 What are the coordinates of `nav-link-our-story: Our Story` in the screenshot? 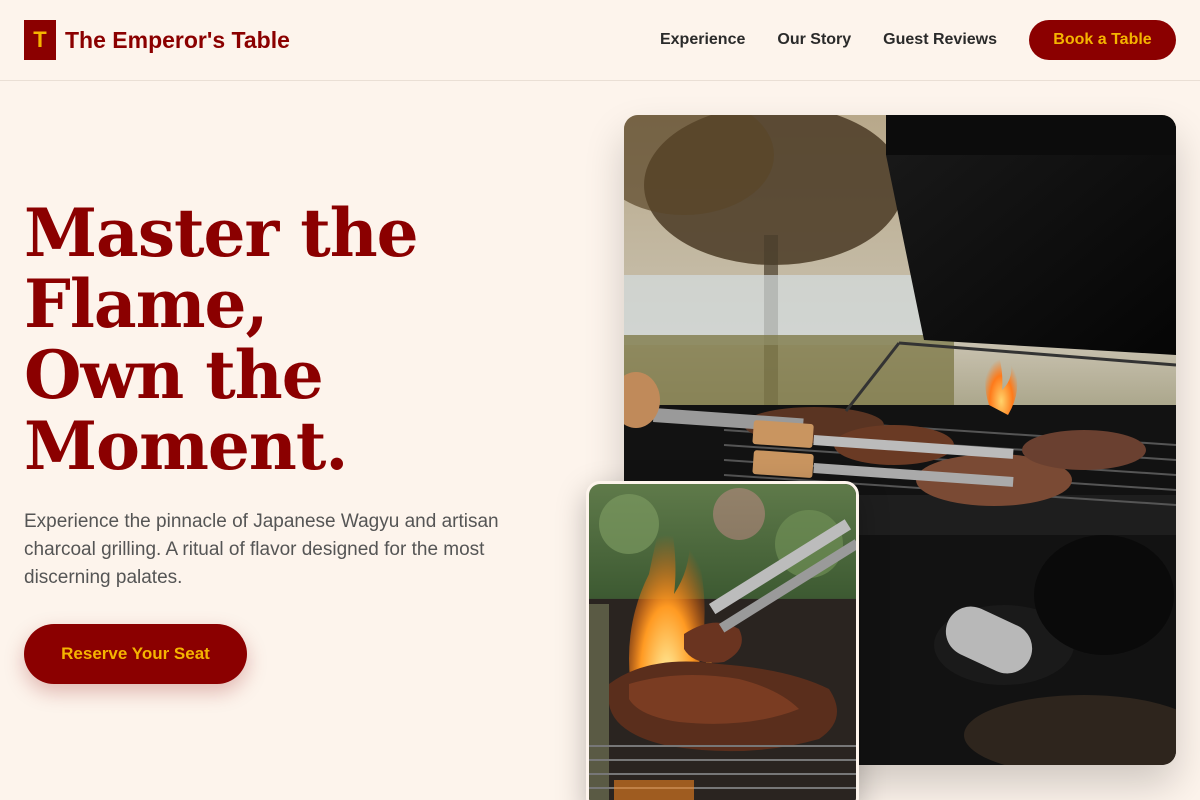 It's located at (814, 40).